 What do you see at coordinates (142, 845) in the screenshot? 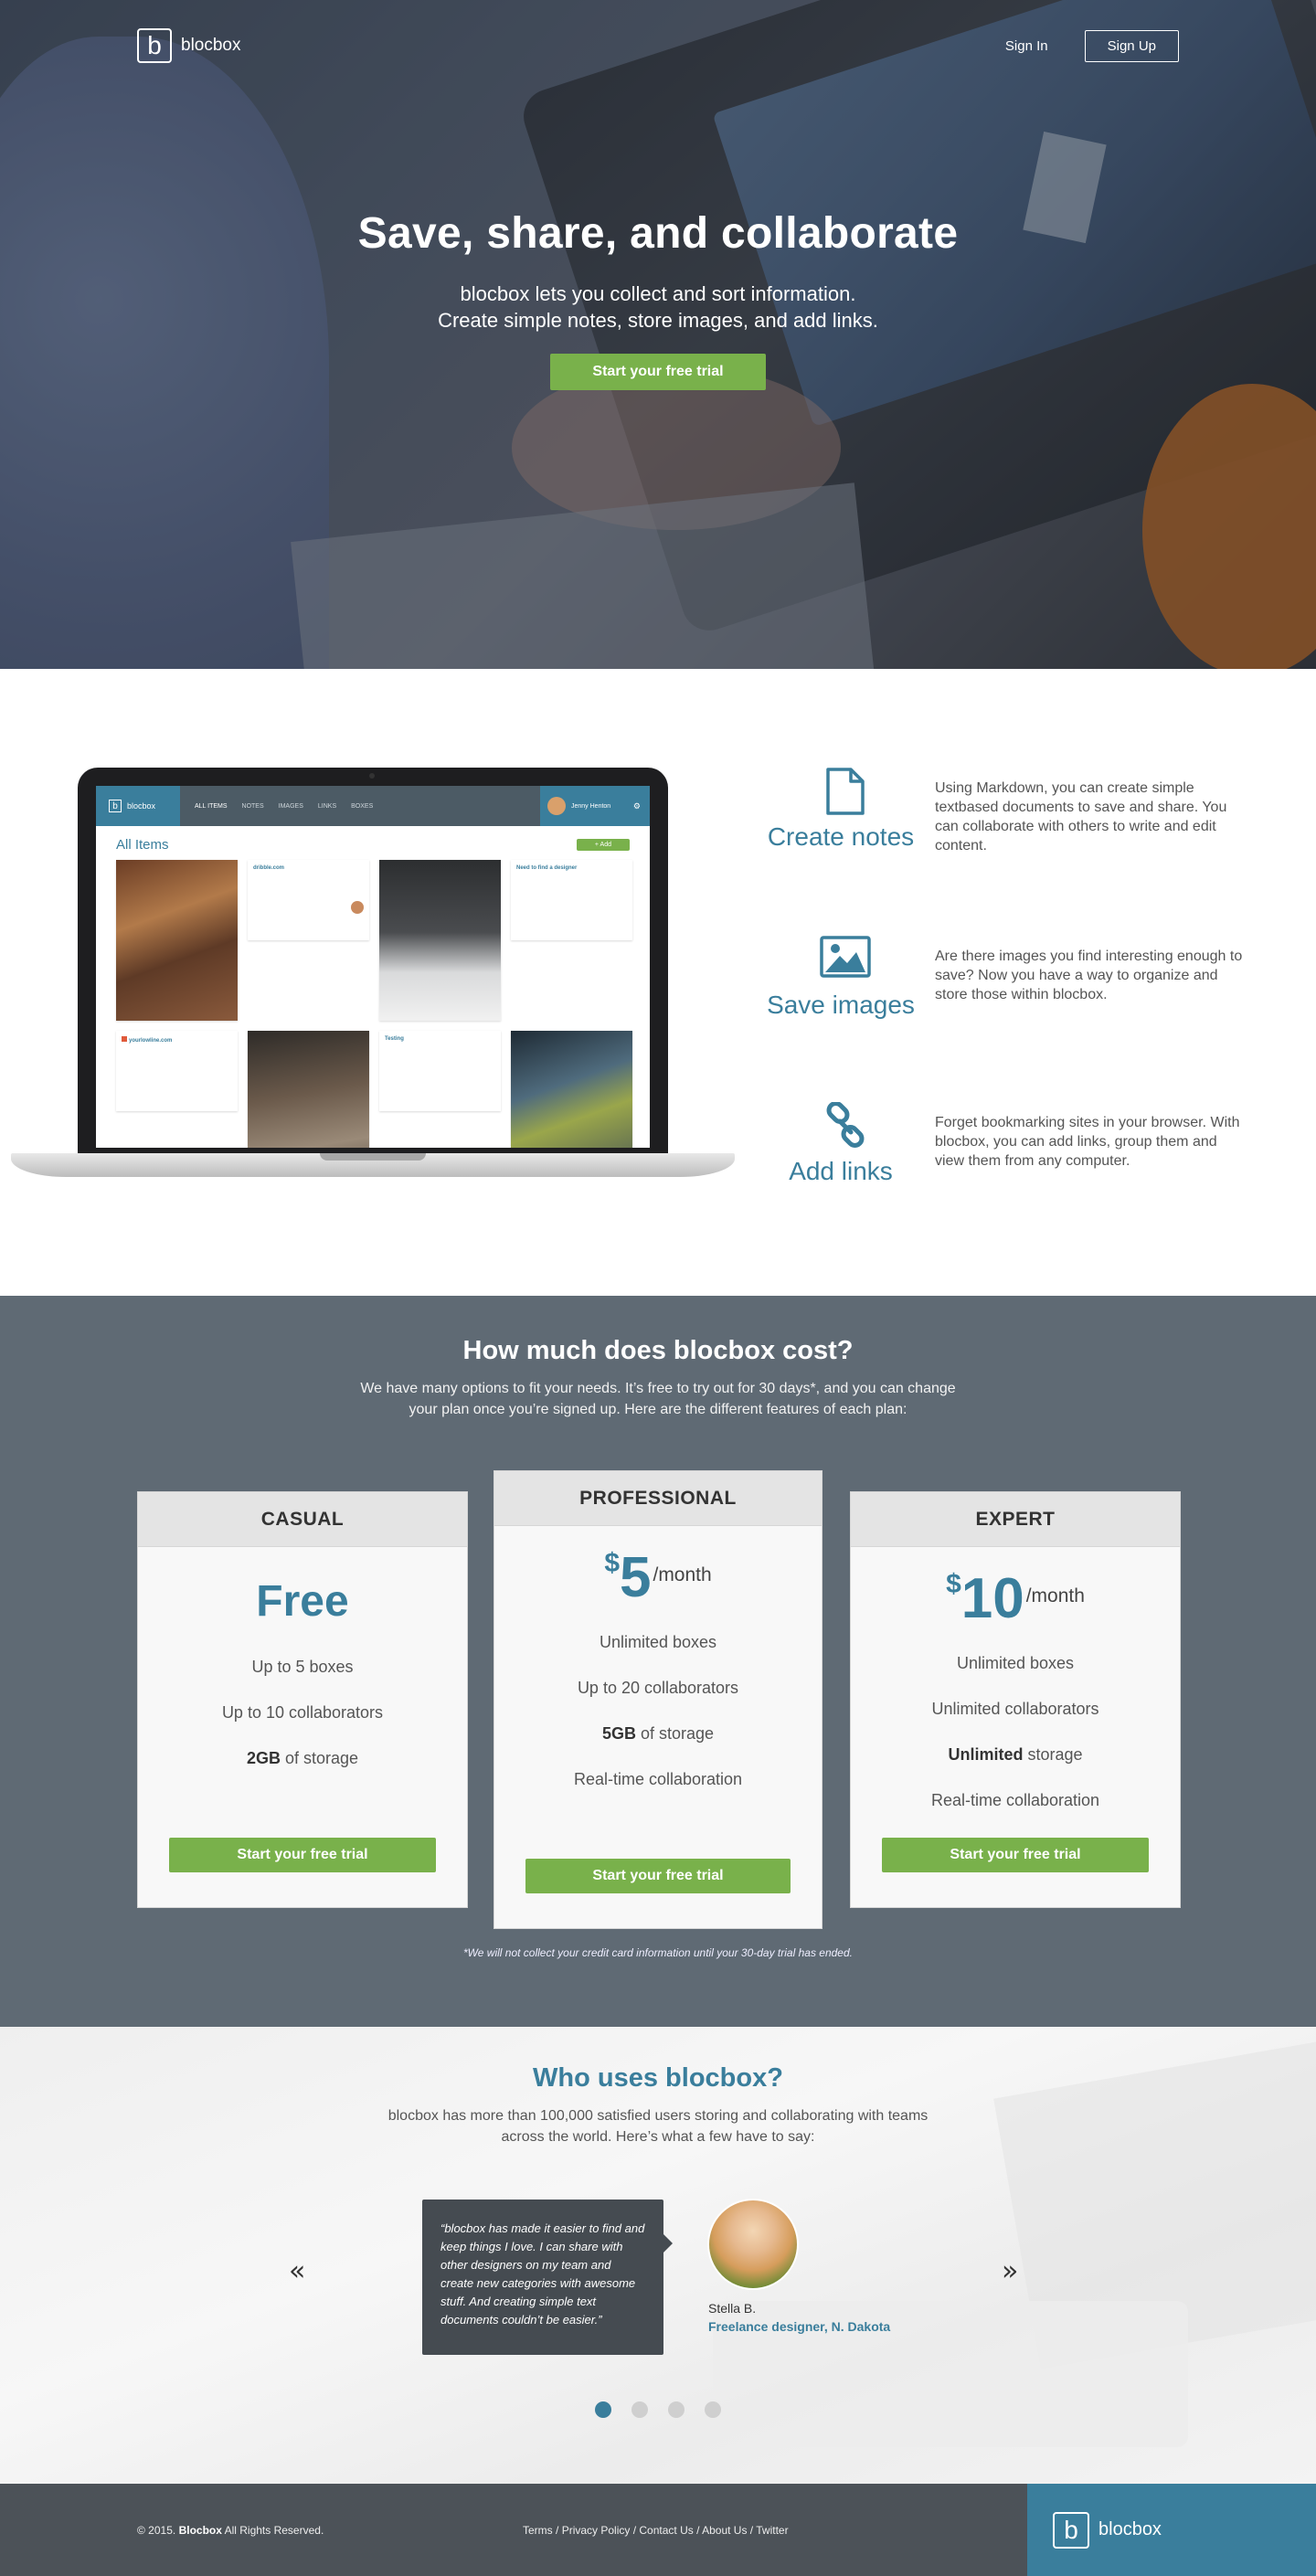
I see `app-page-title: All Items` at bounding box center [142, 845].